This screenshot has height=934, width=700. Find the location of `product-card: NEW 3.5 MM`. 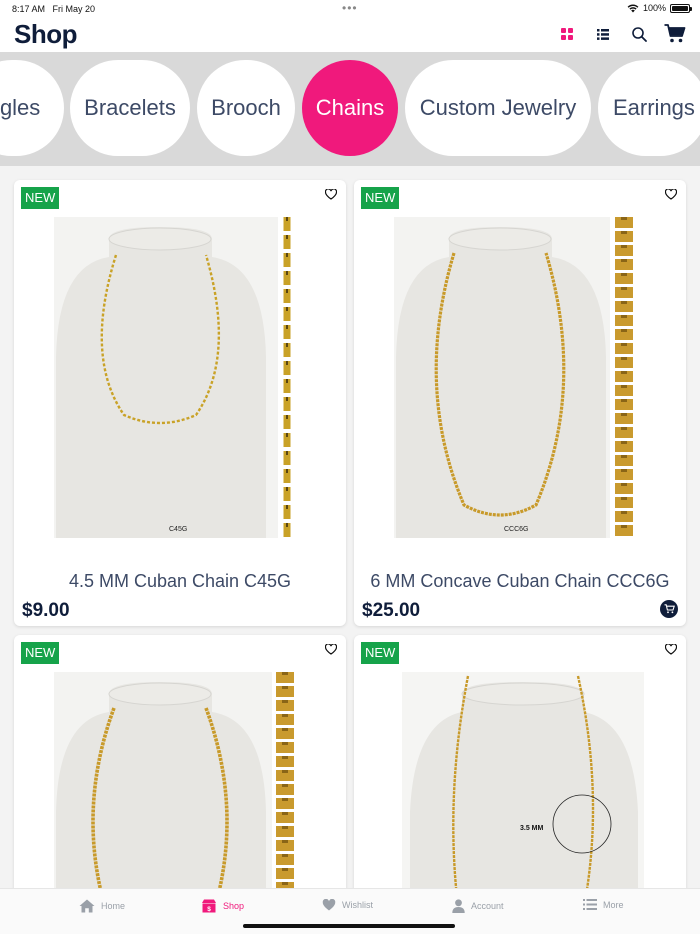

product-card: NEW 3.5 MM is located at coordinates (520, 761).